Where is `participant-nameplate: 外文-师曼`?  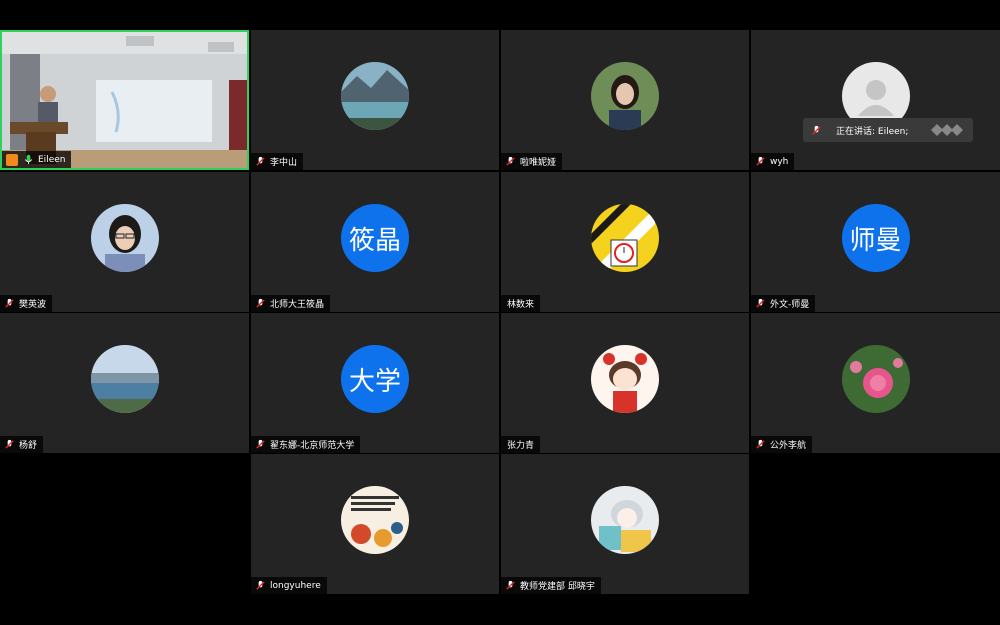
participant-nameplate: 外文-师曼 is located at coordinates (783, 303).